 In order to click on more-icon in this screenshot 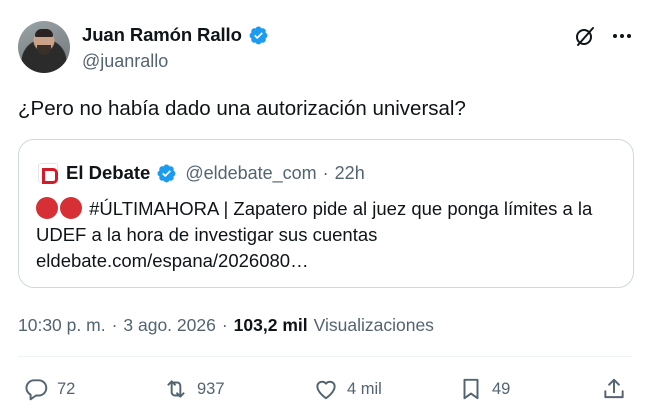, I will do `click(622, 36)`.